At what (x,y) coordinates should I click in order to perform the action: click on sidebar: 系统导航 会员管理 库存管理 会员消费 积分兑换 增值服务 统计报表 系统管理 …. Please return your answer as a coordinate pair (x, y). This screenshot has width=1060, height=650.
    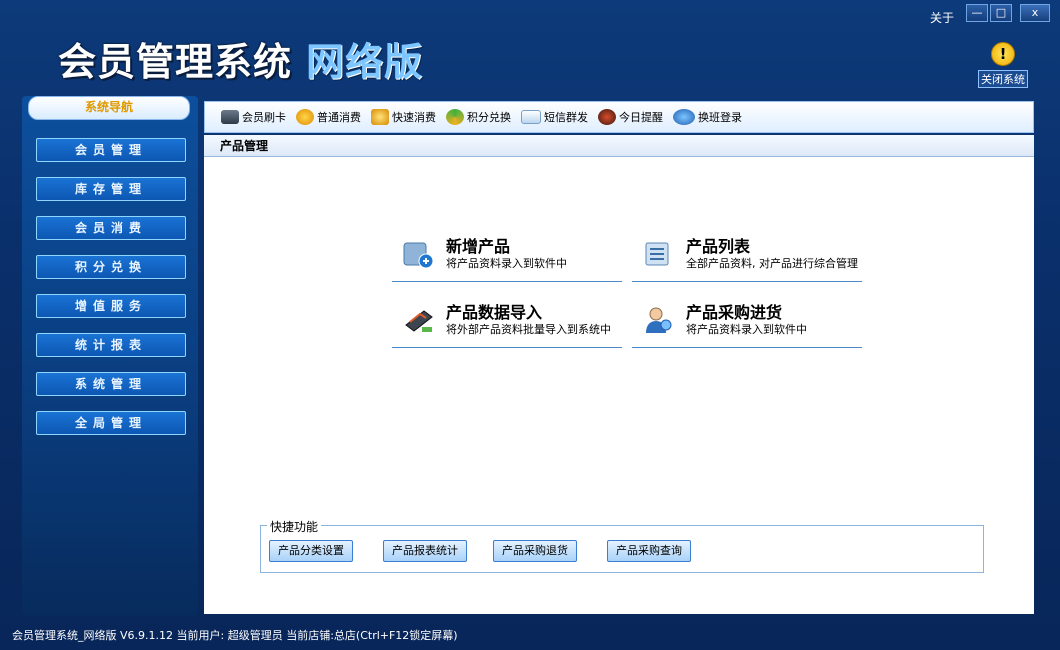
    Looking at the image, I should click on (110, 356).